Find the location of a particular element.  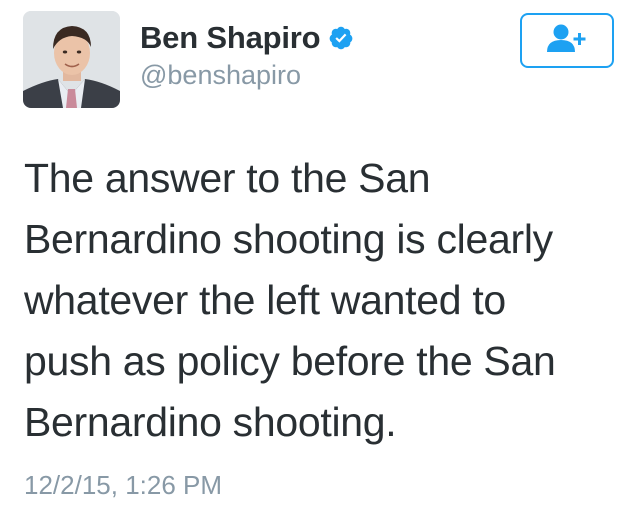

profile-photo-icon is located at coordinates (71, 59).